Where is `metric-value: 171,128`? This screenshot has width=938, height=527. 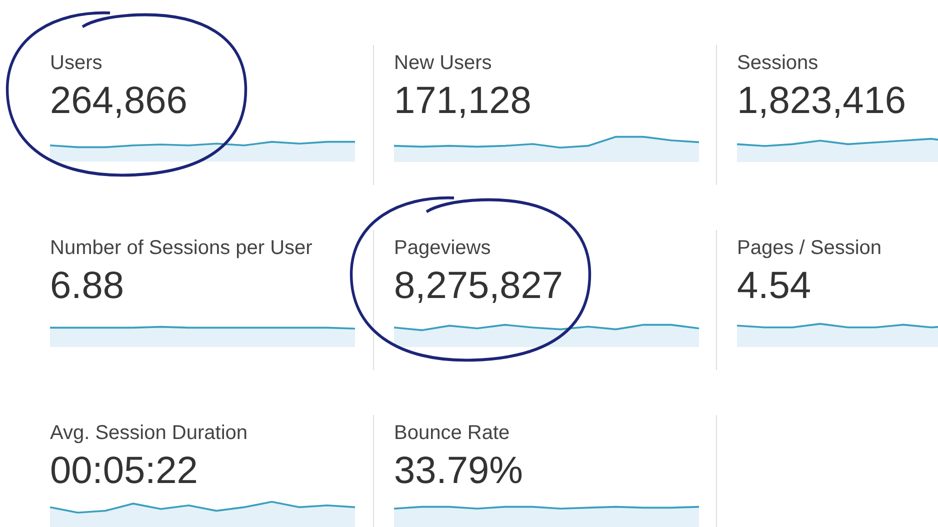
metric-value: 171,128 is located at coordinates (463, 101).